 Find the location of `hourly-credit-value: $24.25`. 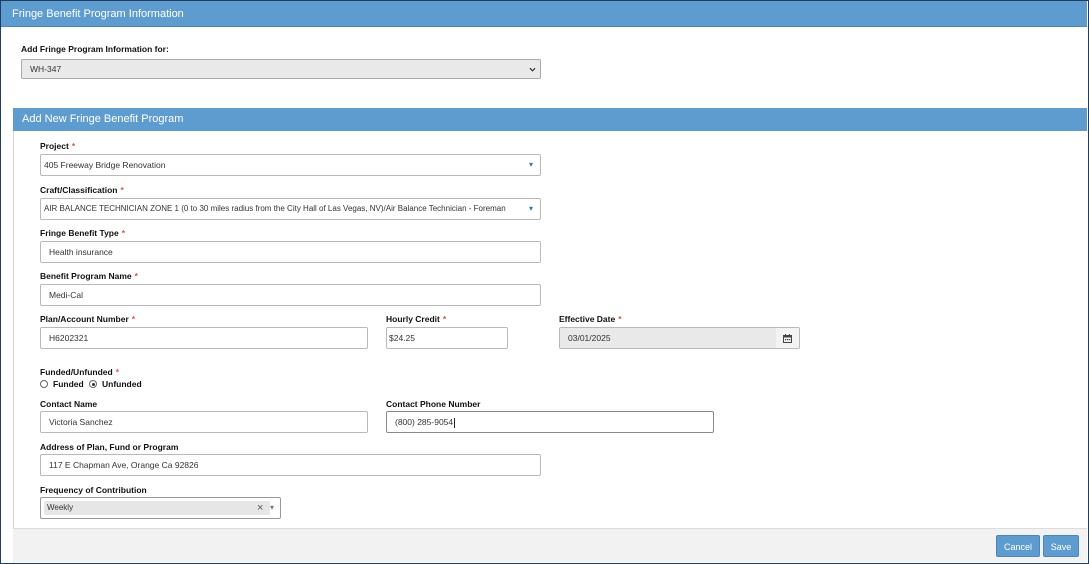

hourly-credit-value: $24.25 is located at coordinates (402, 338).